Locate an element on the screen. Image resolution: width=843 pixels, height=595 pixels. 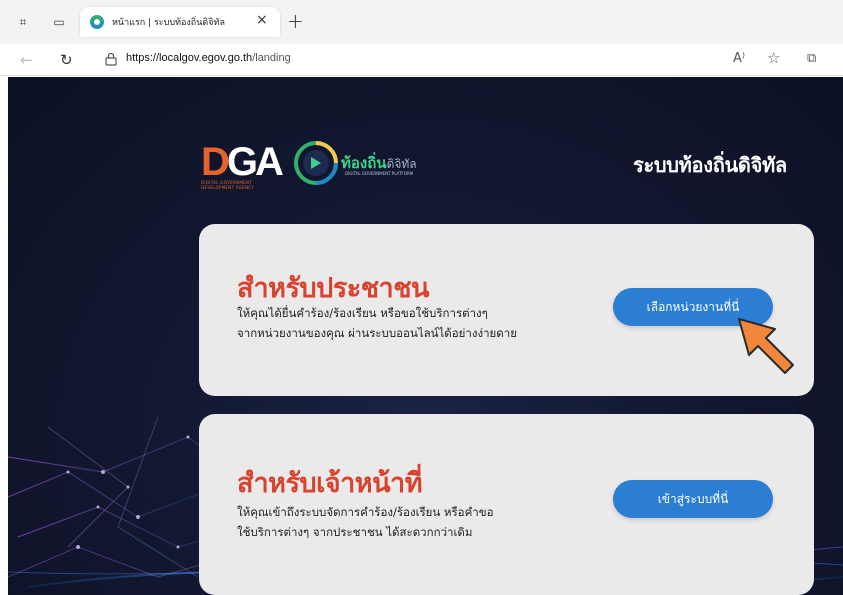
workspaces-icon: ⌗ is located at coordinates (23, 22).